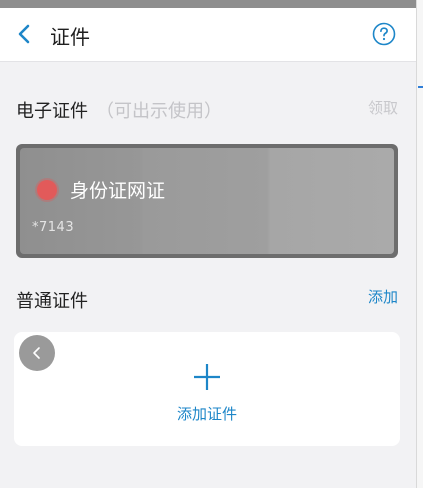 This screenshot has height=488, width=423. I want to click on back-button, so click(24, 34).